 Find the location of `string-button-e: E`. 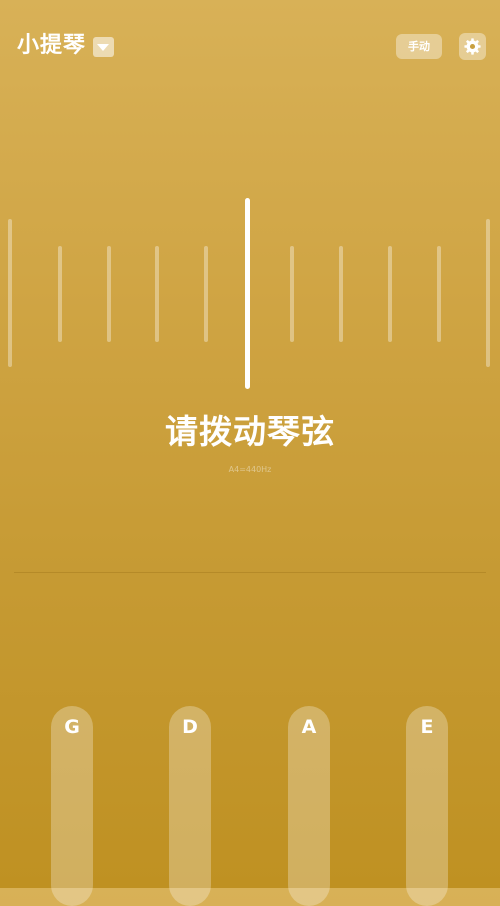

string-button-e: E is located at coordinates (427, 806).